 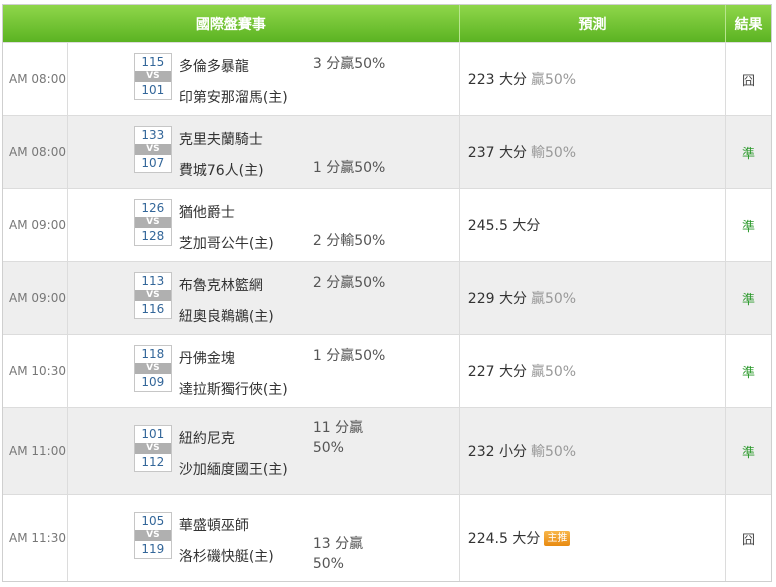 What do you see at coordinates (504, 539) in the screenshot?
I see `prediction-value: 224.5 大分` at bounding box center [504, 539].